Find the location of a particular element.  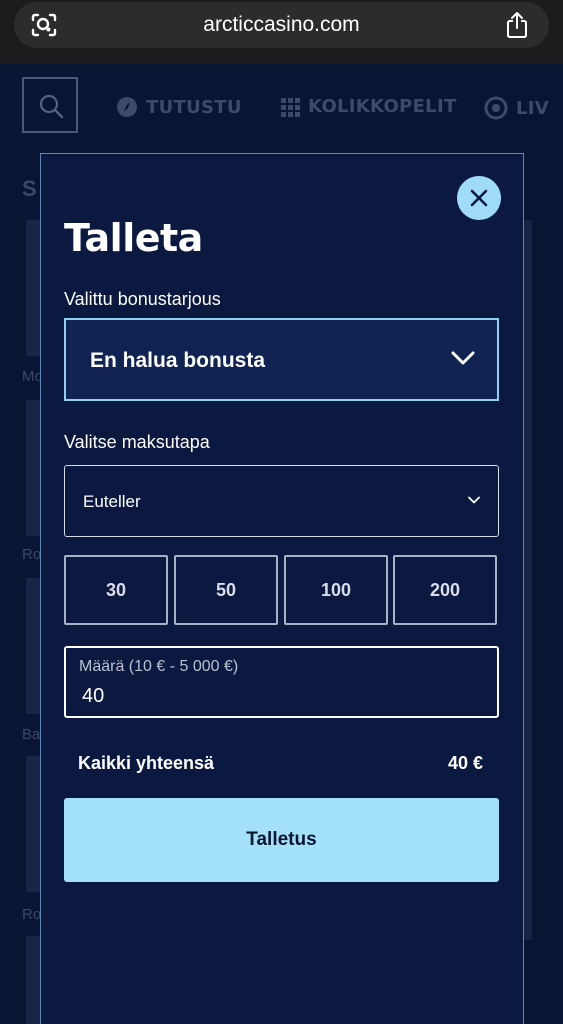

quick-amount-200-button: 200 is located at coordinates (445, 590).